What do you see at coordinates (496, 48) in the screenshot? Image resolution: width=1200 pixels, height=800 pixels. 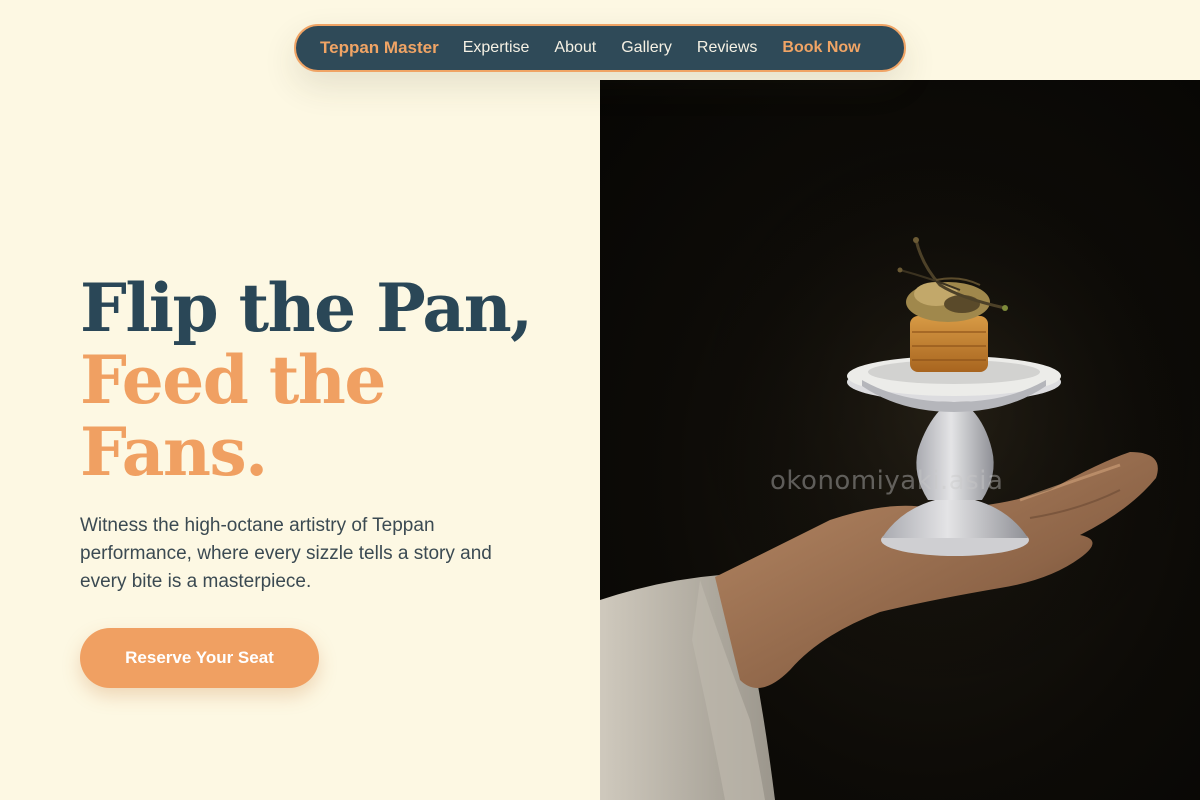 I see `nav-link-expertise: Expertise` at bounding box center [496, 48].